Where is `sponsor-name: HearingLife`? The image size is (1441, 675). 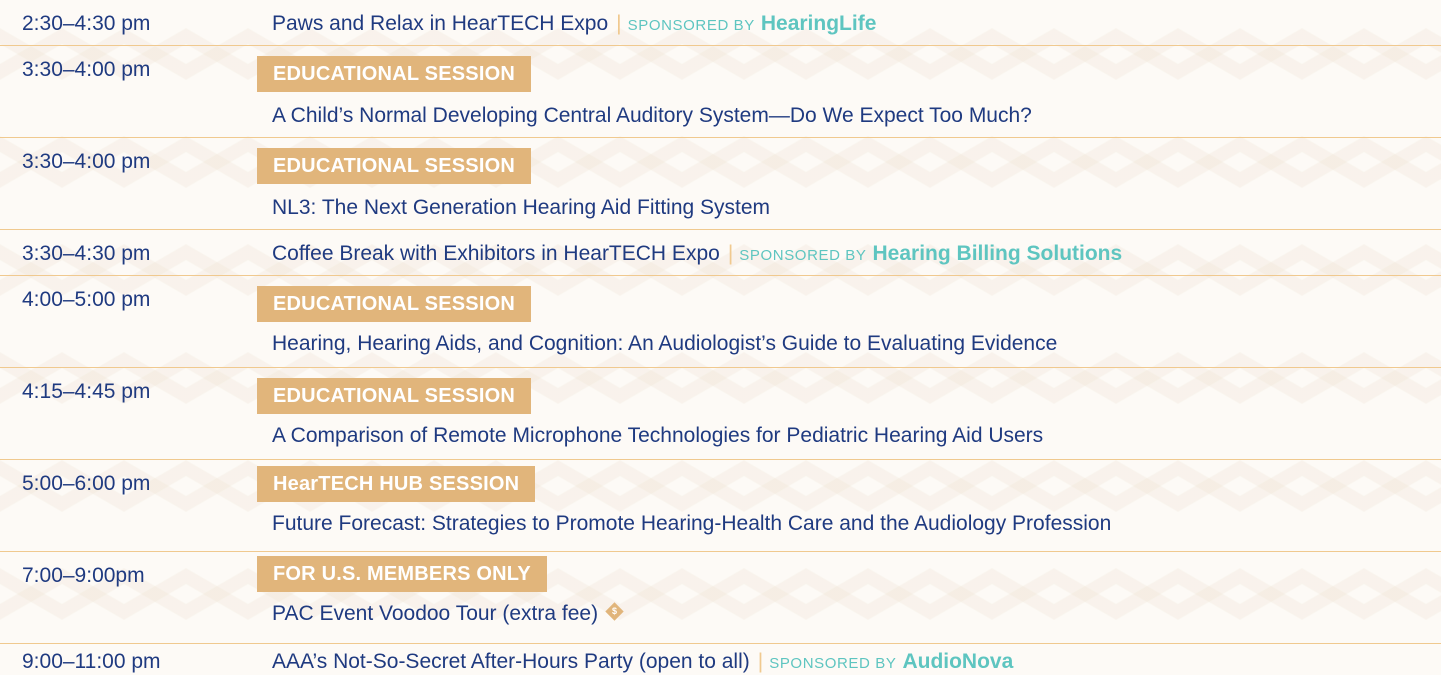
sponsor-name: HearingLife is located at coordinates (818, 23).